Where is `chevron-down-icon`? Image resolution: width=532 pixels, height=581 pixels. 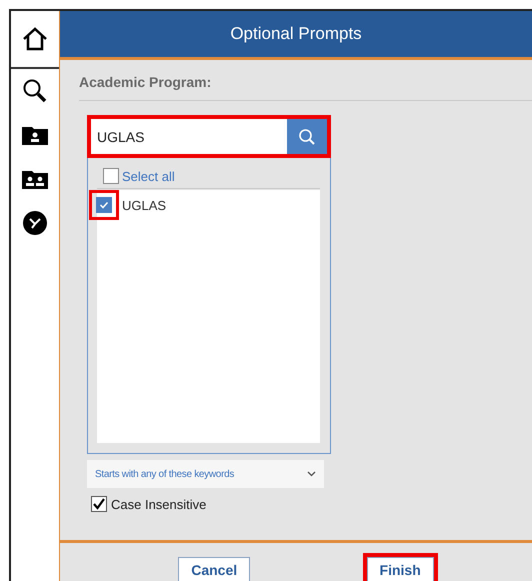
chevron-down-icon is located at coordinates (311, 474).